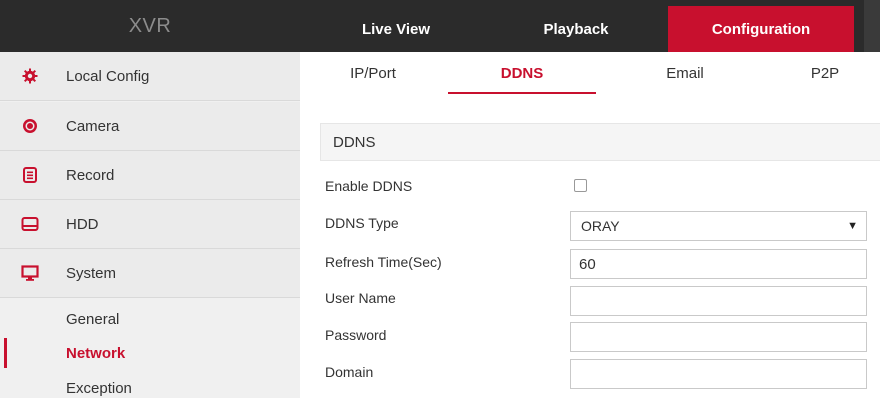  What do you see at coordinates (99, 388) in the screenshot?
I see `subitem-label-exception: Exception` at bounding box center [99, 388].